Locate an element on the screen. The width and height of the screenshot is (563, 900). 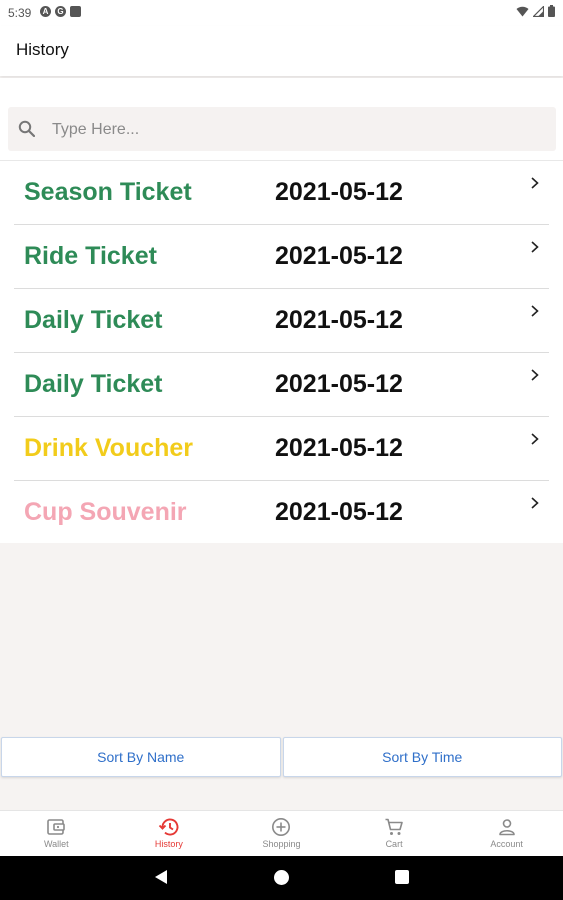
recent-apps-icon is located at coordinates (402, 877).